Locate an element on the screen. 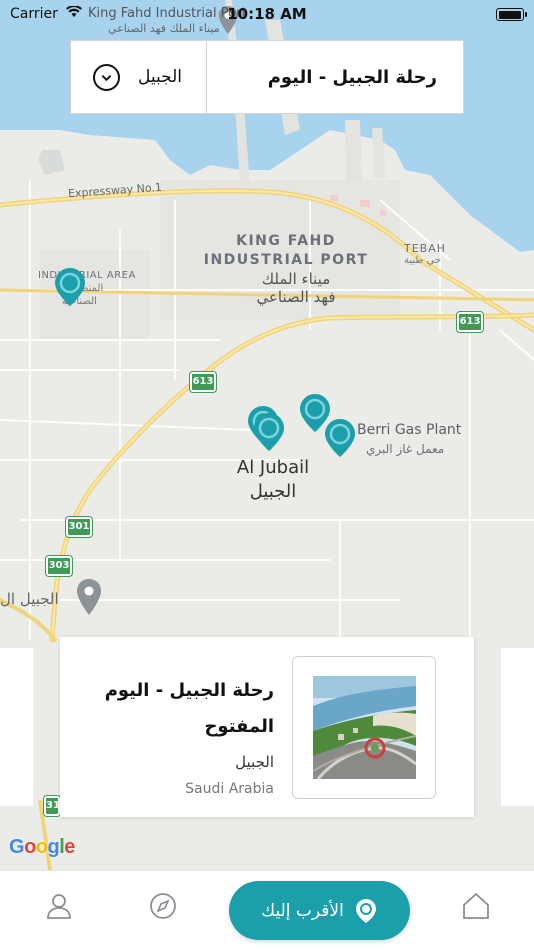  grey-map-pin-icon is located at coordinates (89, 597).